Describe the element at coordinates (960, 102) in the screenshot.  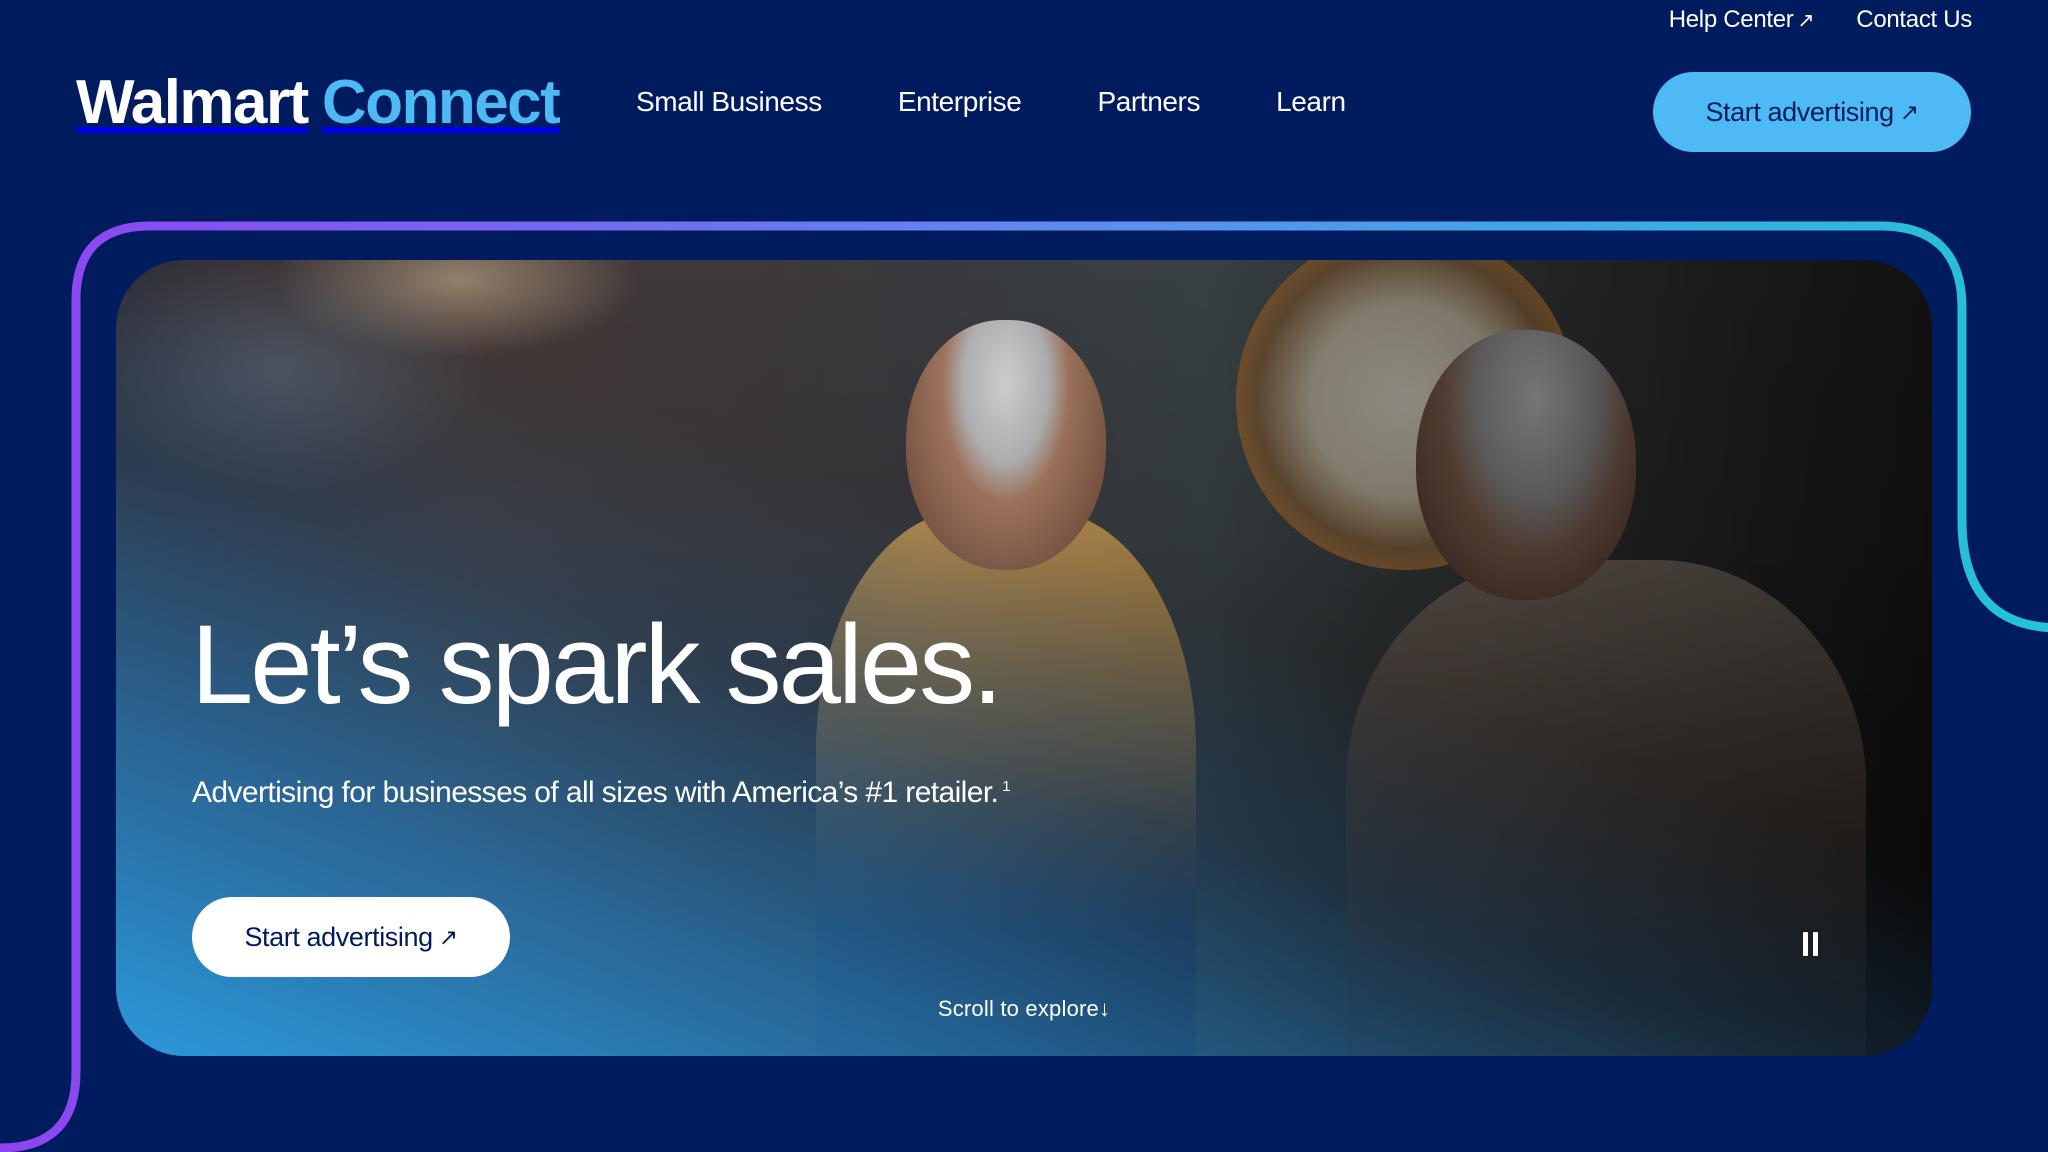
I see `nav-item-enterprise: Enterprise` at that location.